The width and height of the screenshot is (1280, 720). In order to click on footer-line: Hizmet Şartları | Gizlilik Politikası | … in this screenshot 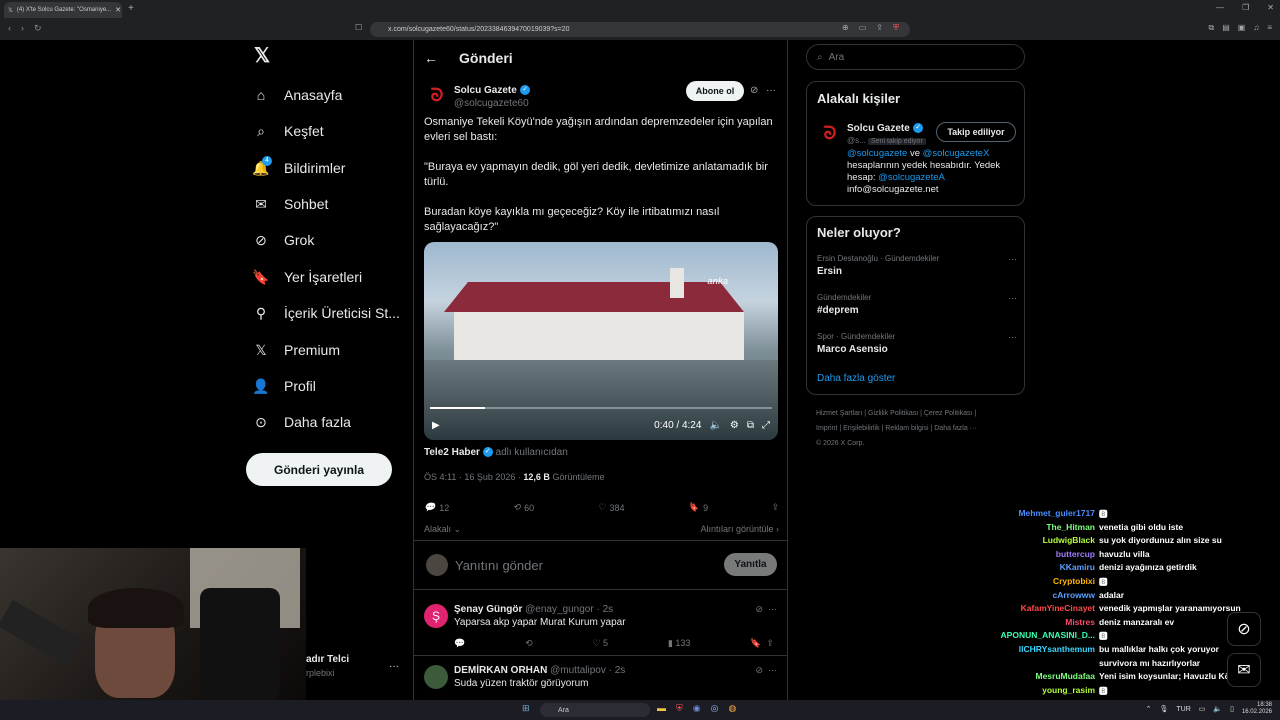, I will do `click(916, 413)`.